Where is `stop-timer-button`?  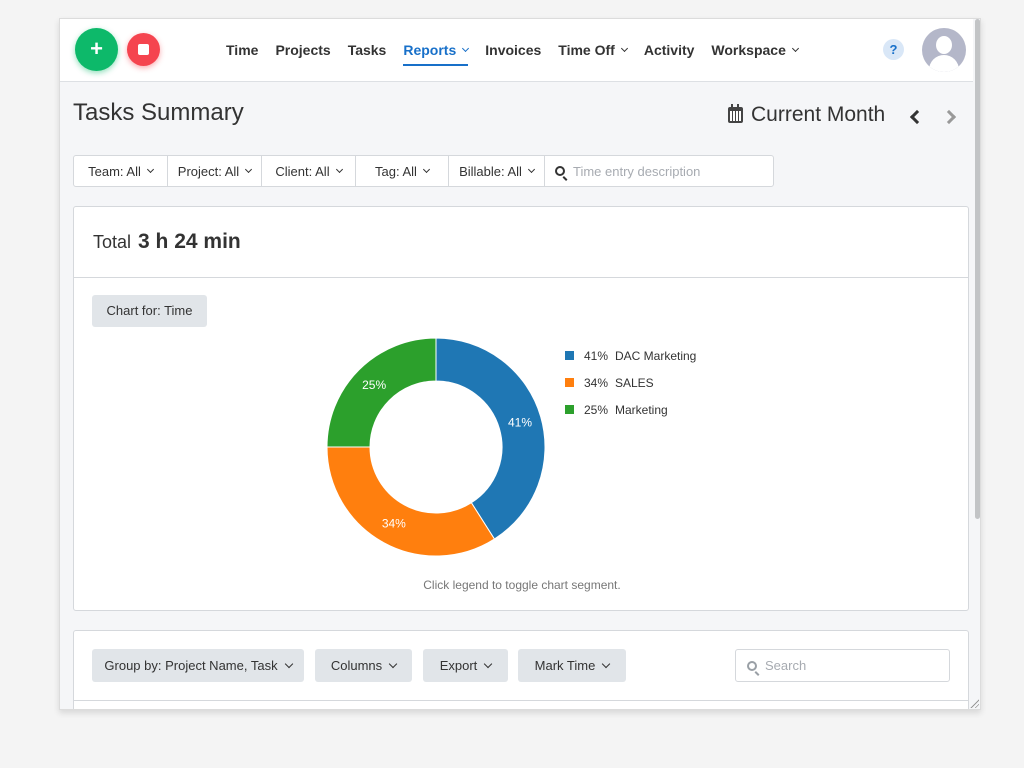
stop-timer-button is located at coordinates (143, 49).